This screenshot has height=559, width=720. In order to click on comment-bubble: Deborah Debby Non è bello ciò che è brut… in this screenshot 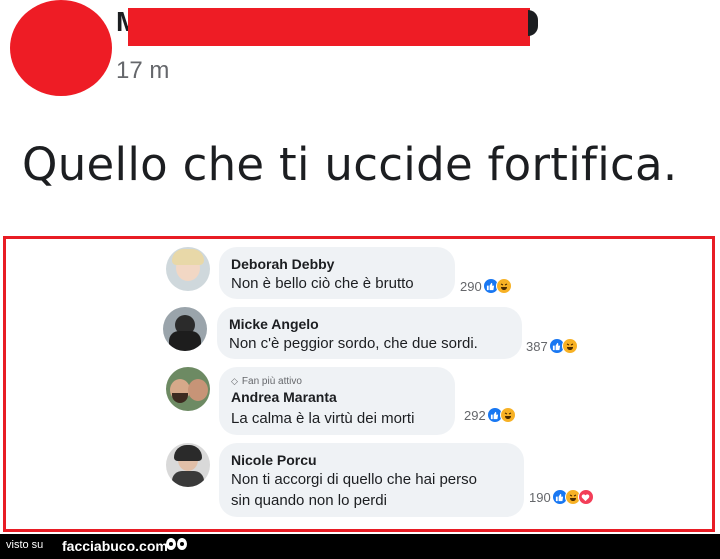, I will do `click(337, 273)`.